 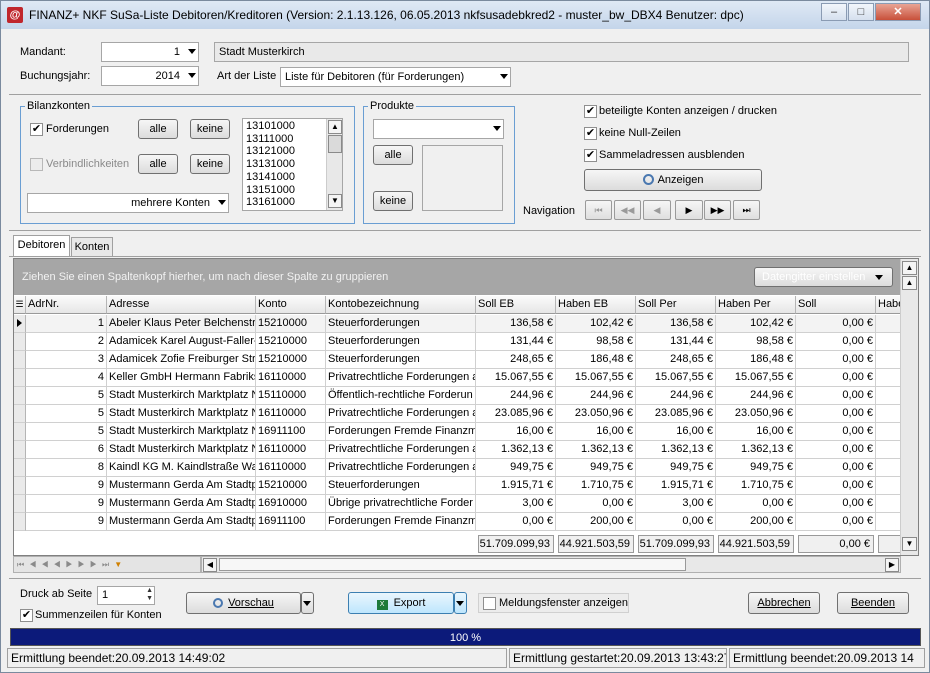 What do you see at coordinates (590, 133) in the screenshot?
I see `null-zeilen-checkbox: ✔` at bounding box center [590, 133].